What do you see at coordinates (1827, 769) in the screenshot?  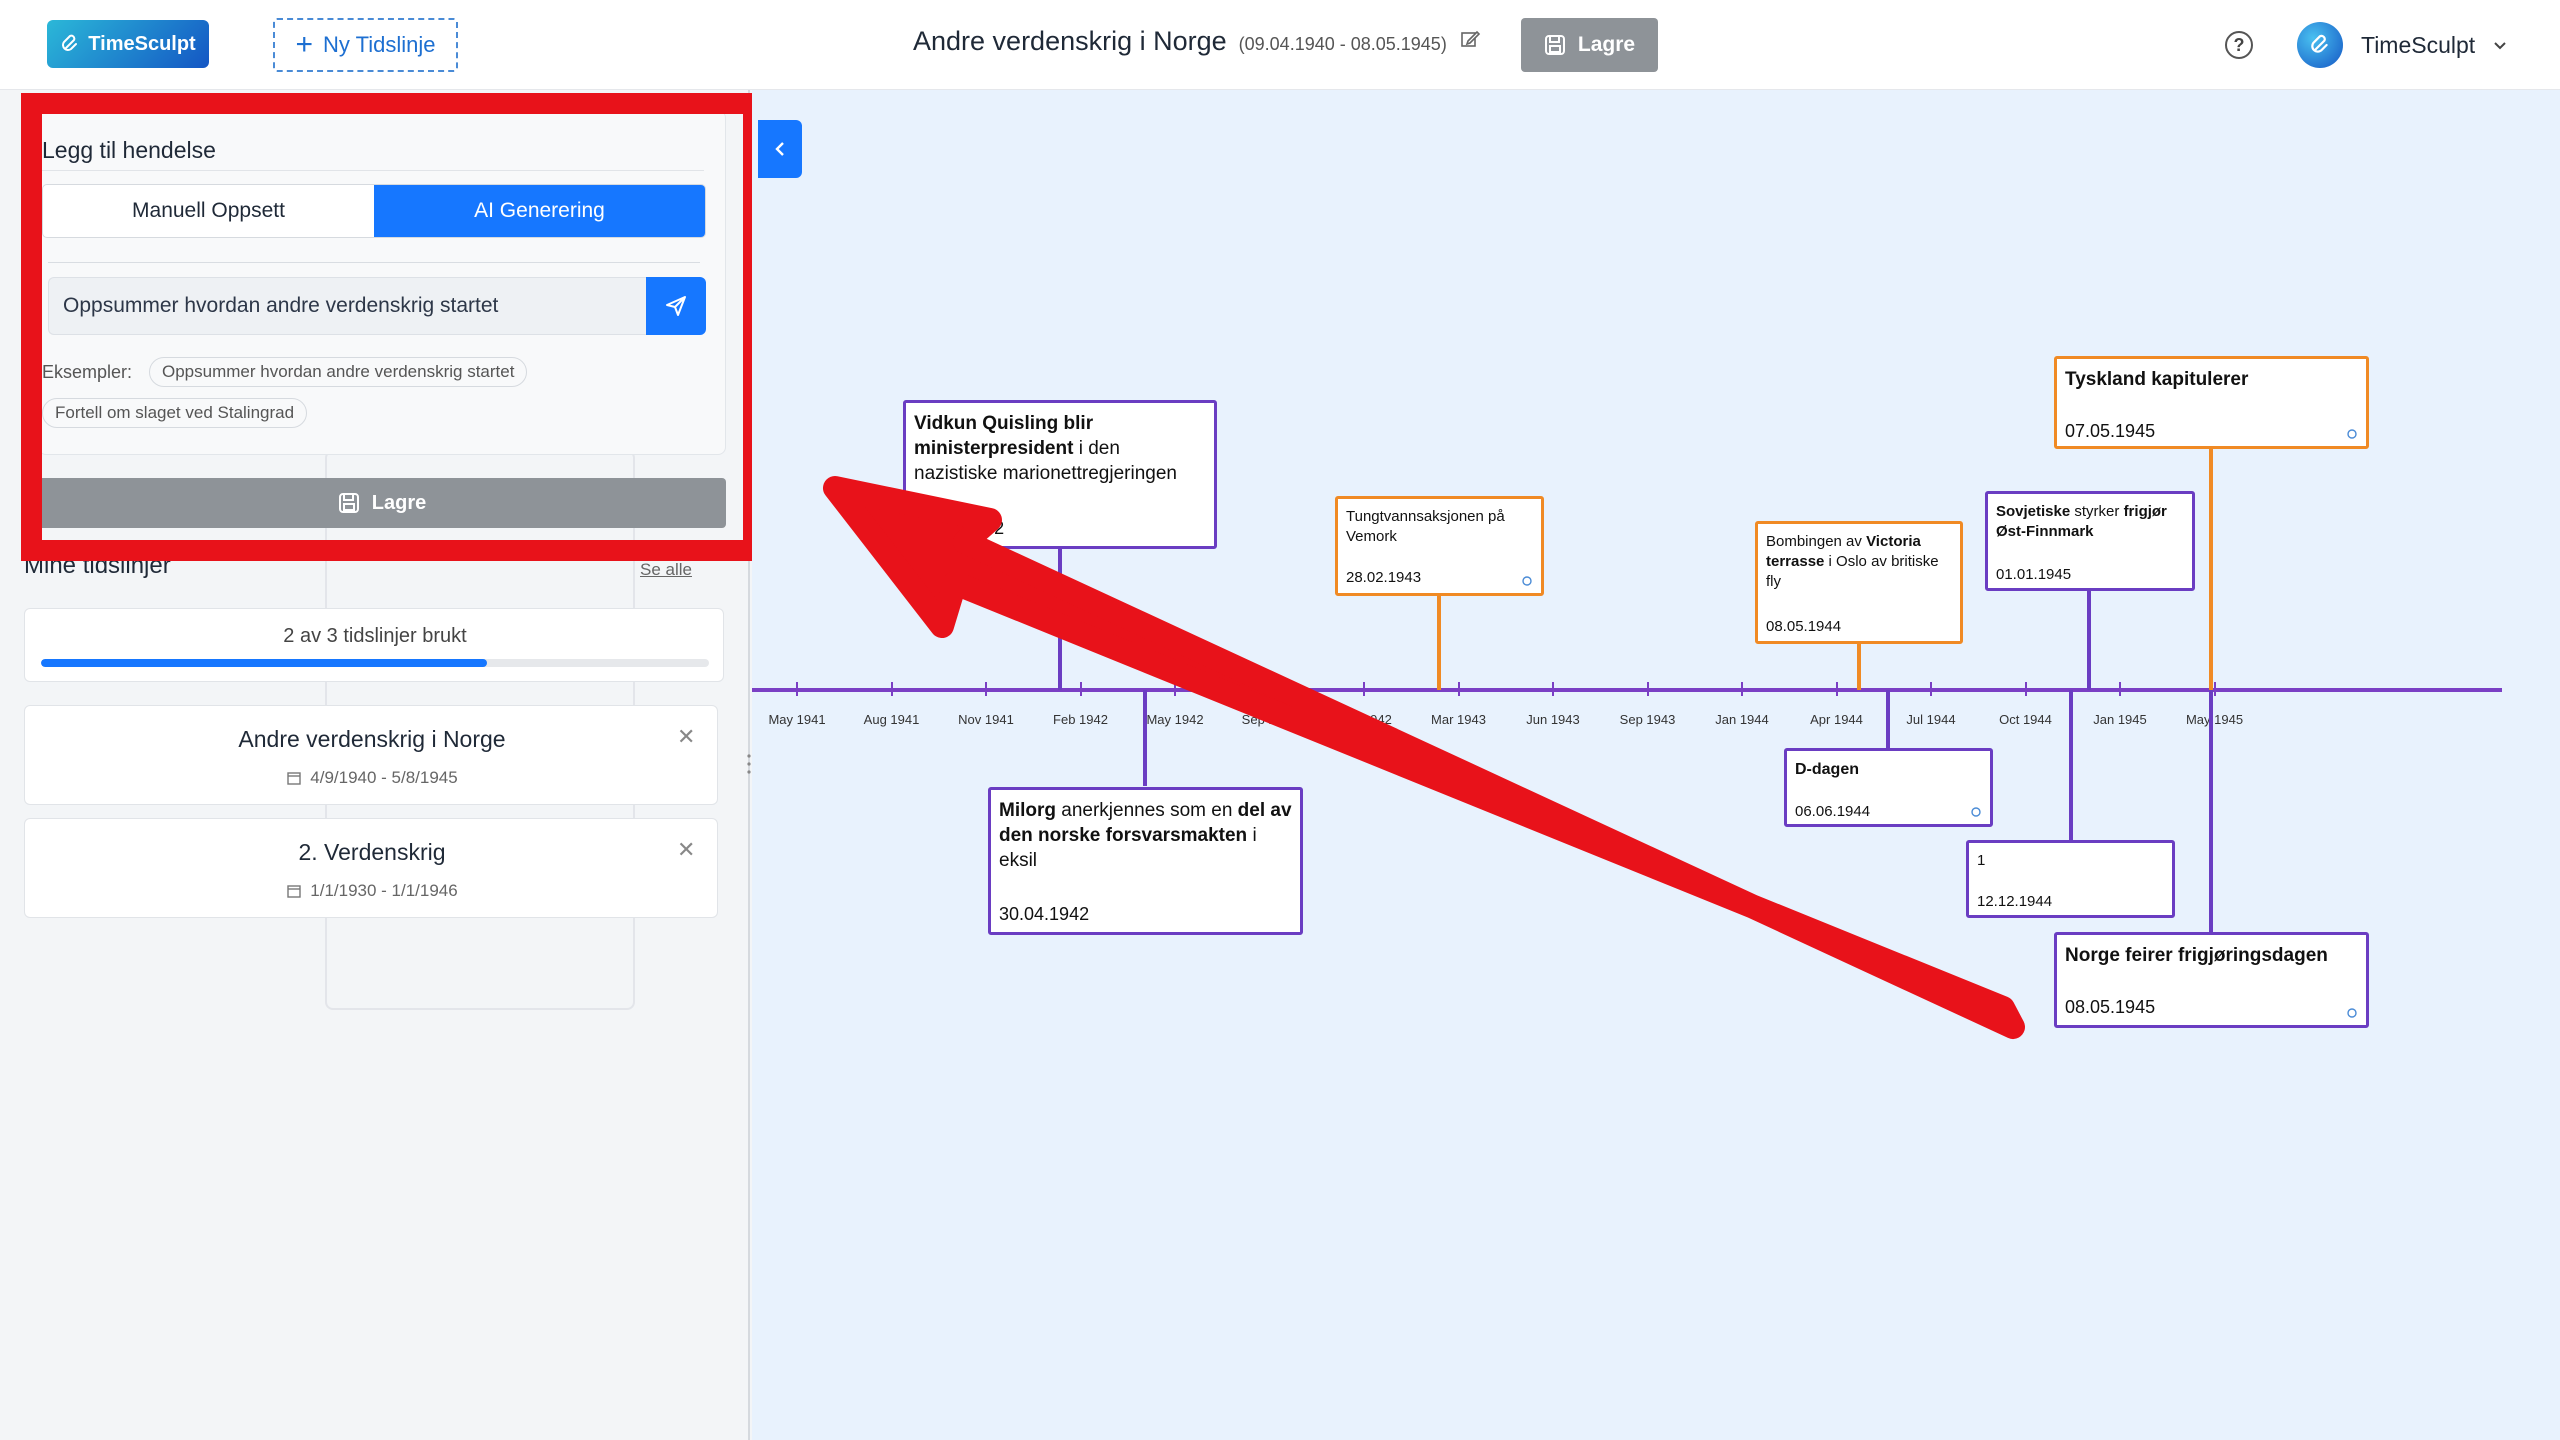 I see `event-title: D-dagen` at bounding box center [1827, 769].